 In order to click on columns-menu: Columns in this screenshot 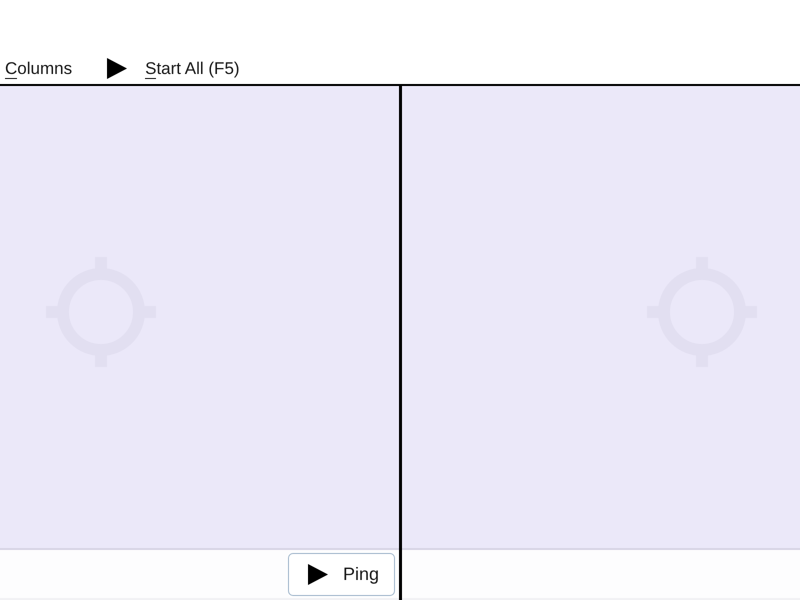, I will do `click(38, 68)`.